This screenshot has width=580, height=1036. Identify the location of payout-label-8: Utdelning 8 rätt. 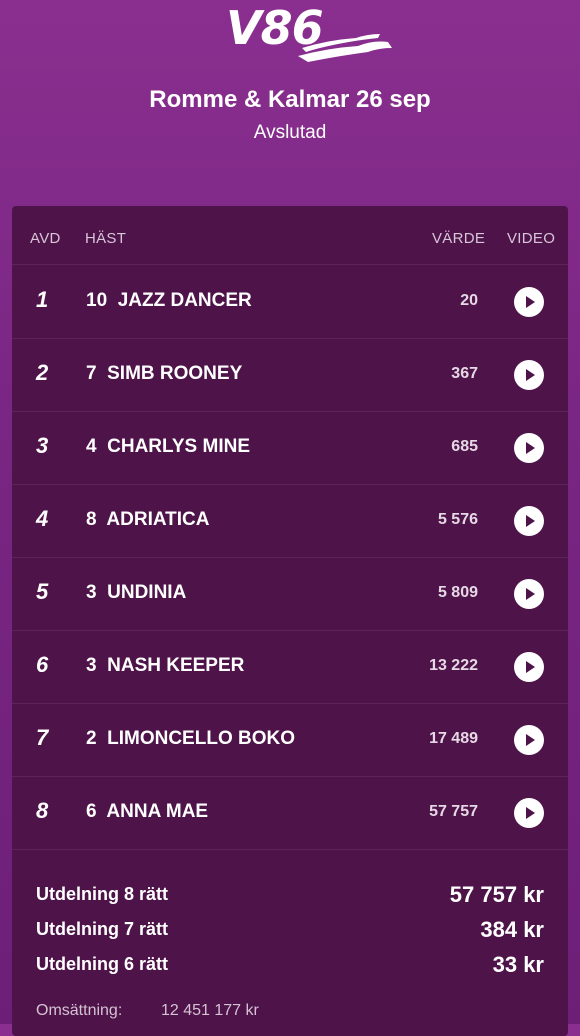
(102, 894).